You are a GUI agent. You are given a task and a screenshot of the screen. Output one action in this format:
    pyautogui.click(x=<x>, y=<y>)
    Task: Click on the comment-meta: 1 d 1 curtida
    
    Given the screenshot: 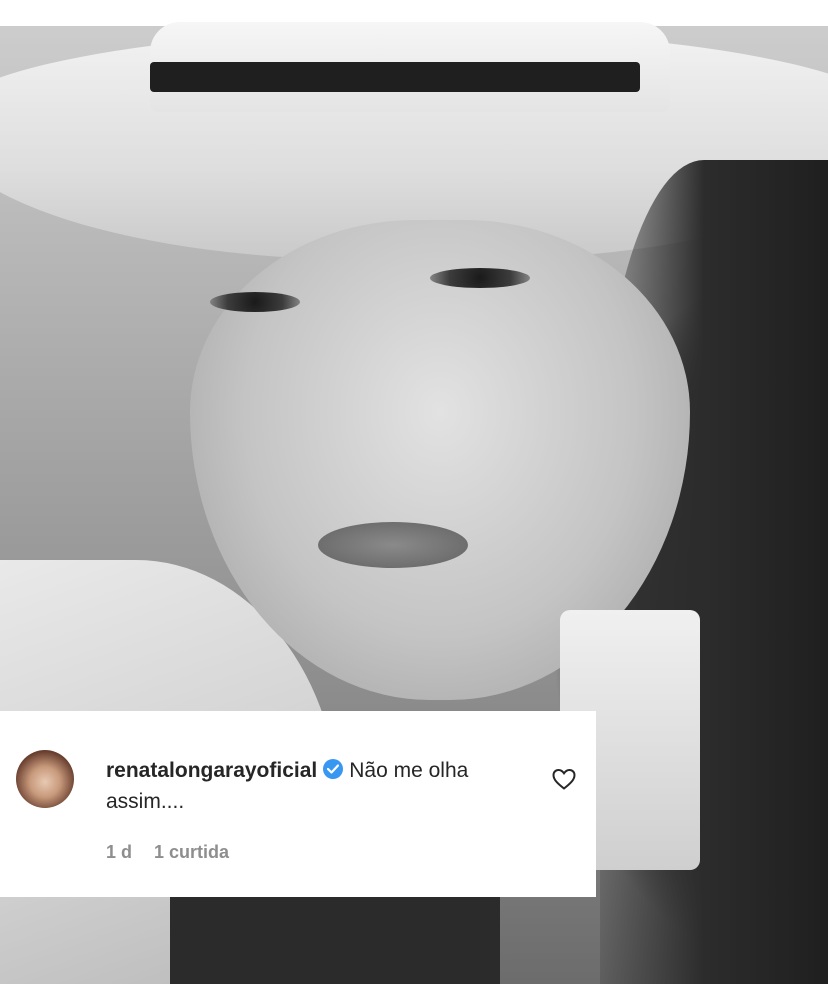 What is the action you would take?
    pyautogui.click(x=178, y=852)
    